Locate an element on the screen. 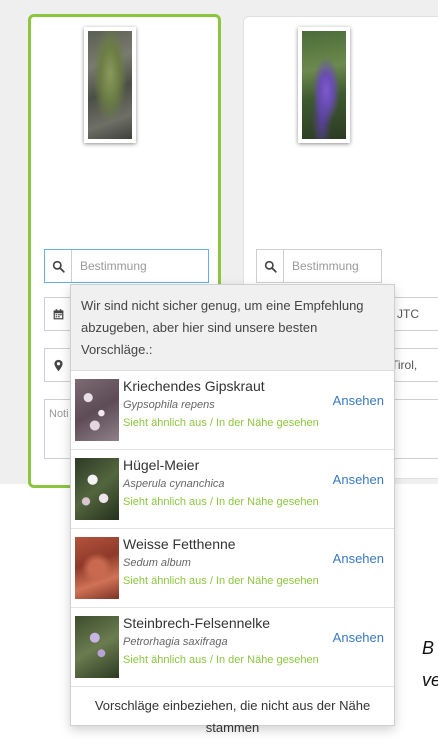 This screenshot has height=747, width=438. calendar-icon is located at coordinates (58, 314).